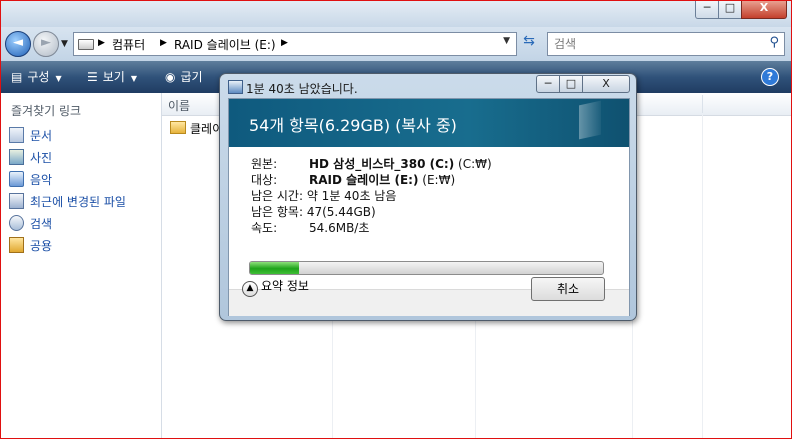  Describe the element at coordinates (606, 84) in the screenshot. I see `dialog-close-button: X` at that location.